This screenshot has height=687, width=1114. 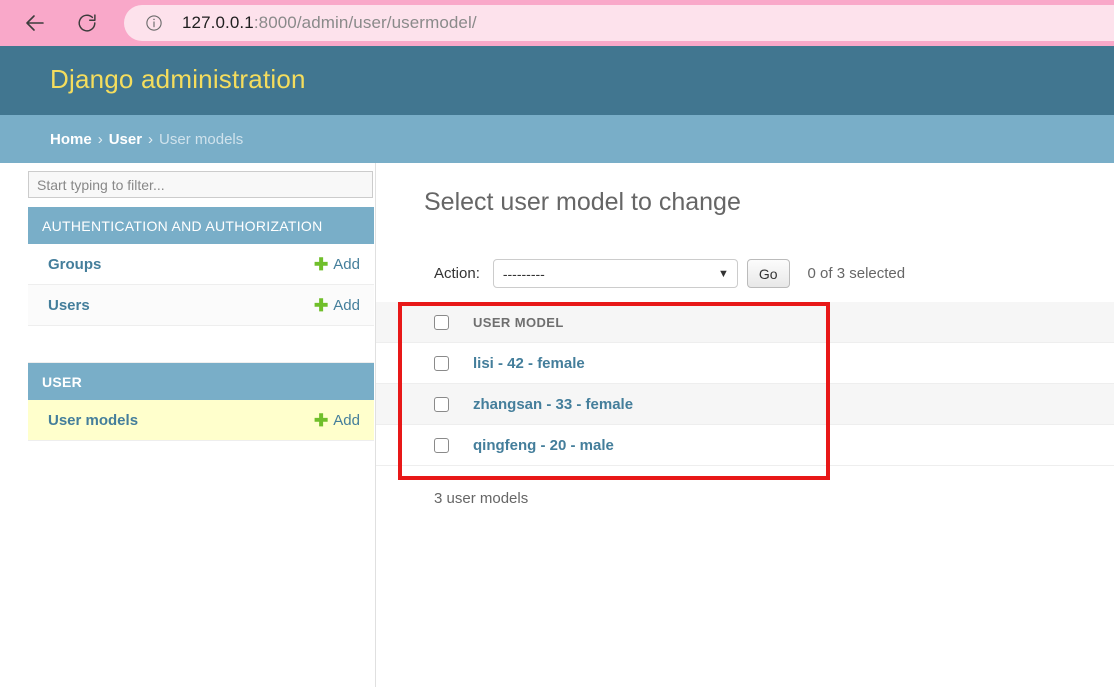 I want to click on sidebar-filter-input, so click(x=200, y=184).